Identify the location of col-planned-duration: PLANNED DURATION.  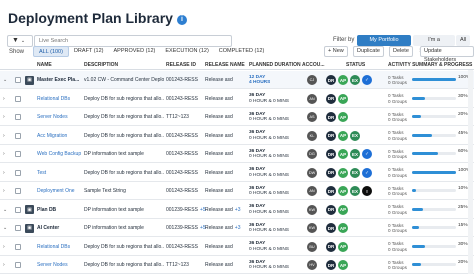
(275, 65).